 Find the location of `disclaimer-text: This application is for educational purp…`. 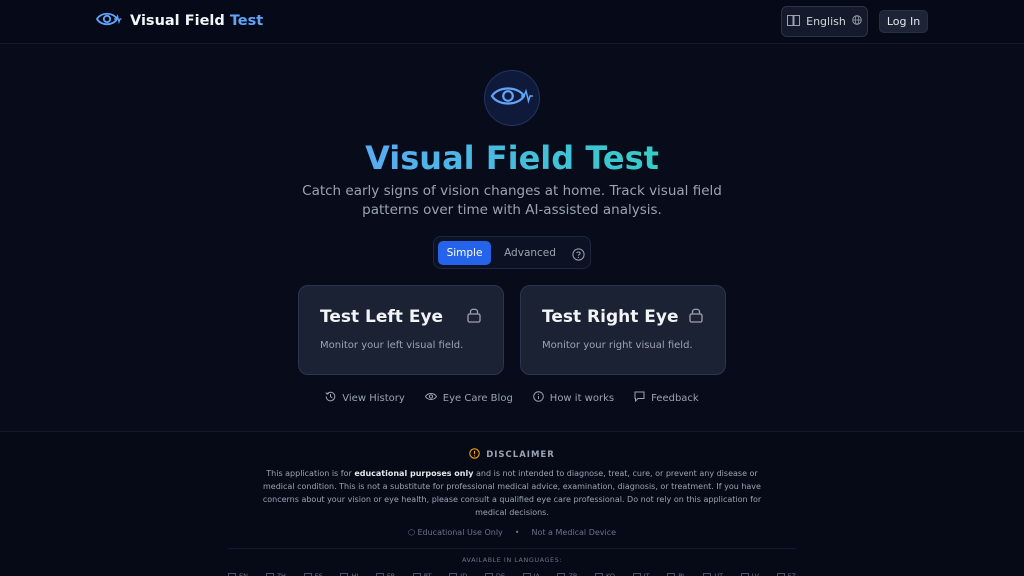

disclaimer-text: This application is for educational purp… is located at coordinates (512, 493).